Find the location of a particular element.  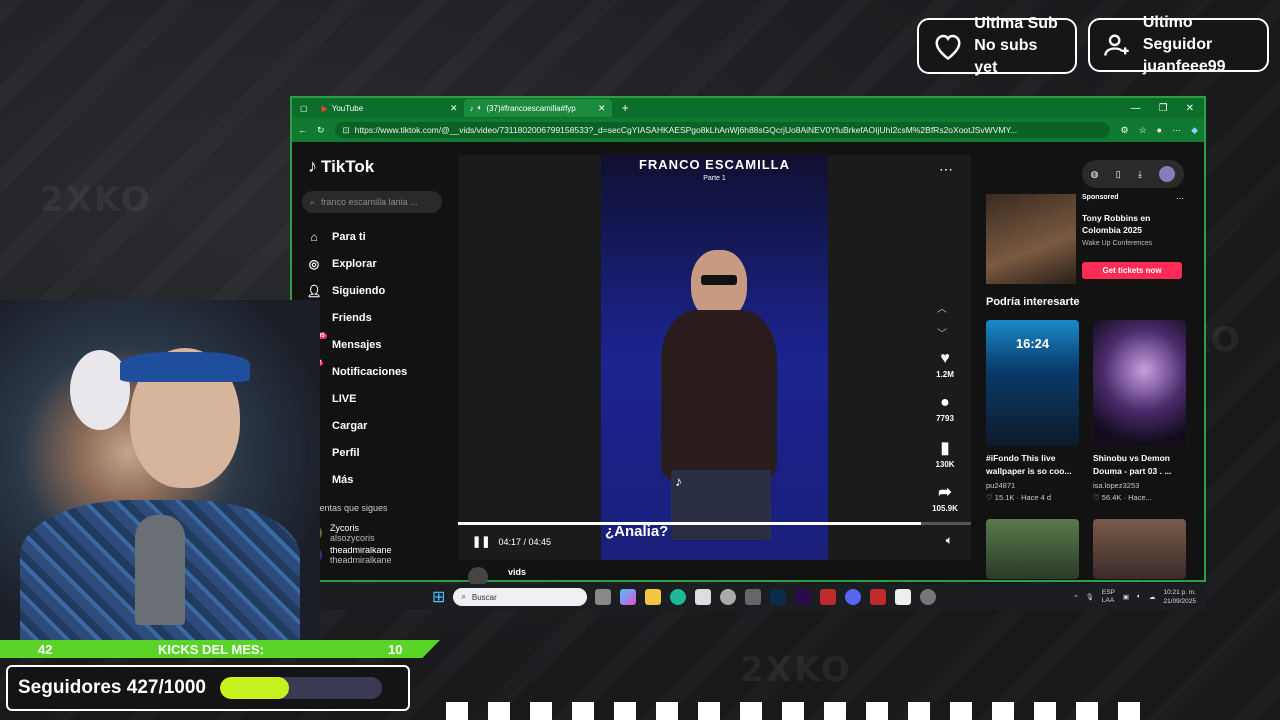

share-count: 105.9K is located at coordinates (945, 508).